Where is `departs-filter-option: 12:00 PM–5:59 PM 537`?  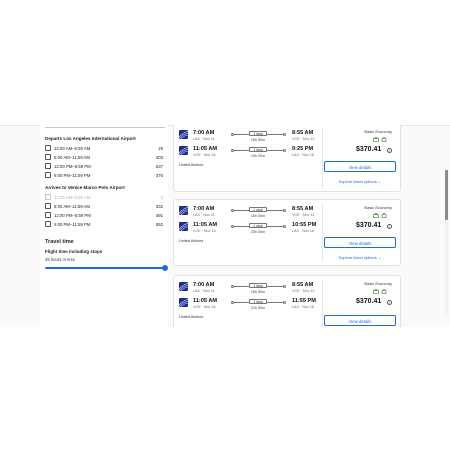
departs-filter-option: 12:00 PM–5:59 PM 537 is located at coordinates (105, 167).